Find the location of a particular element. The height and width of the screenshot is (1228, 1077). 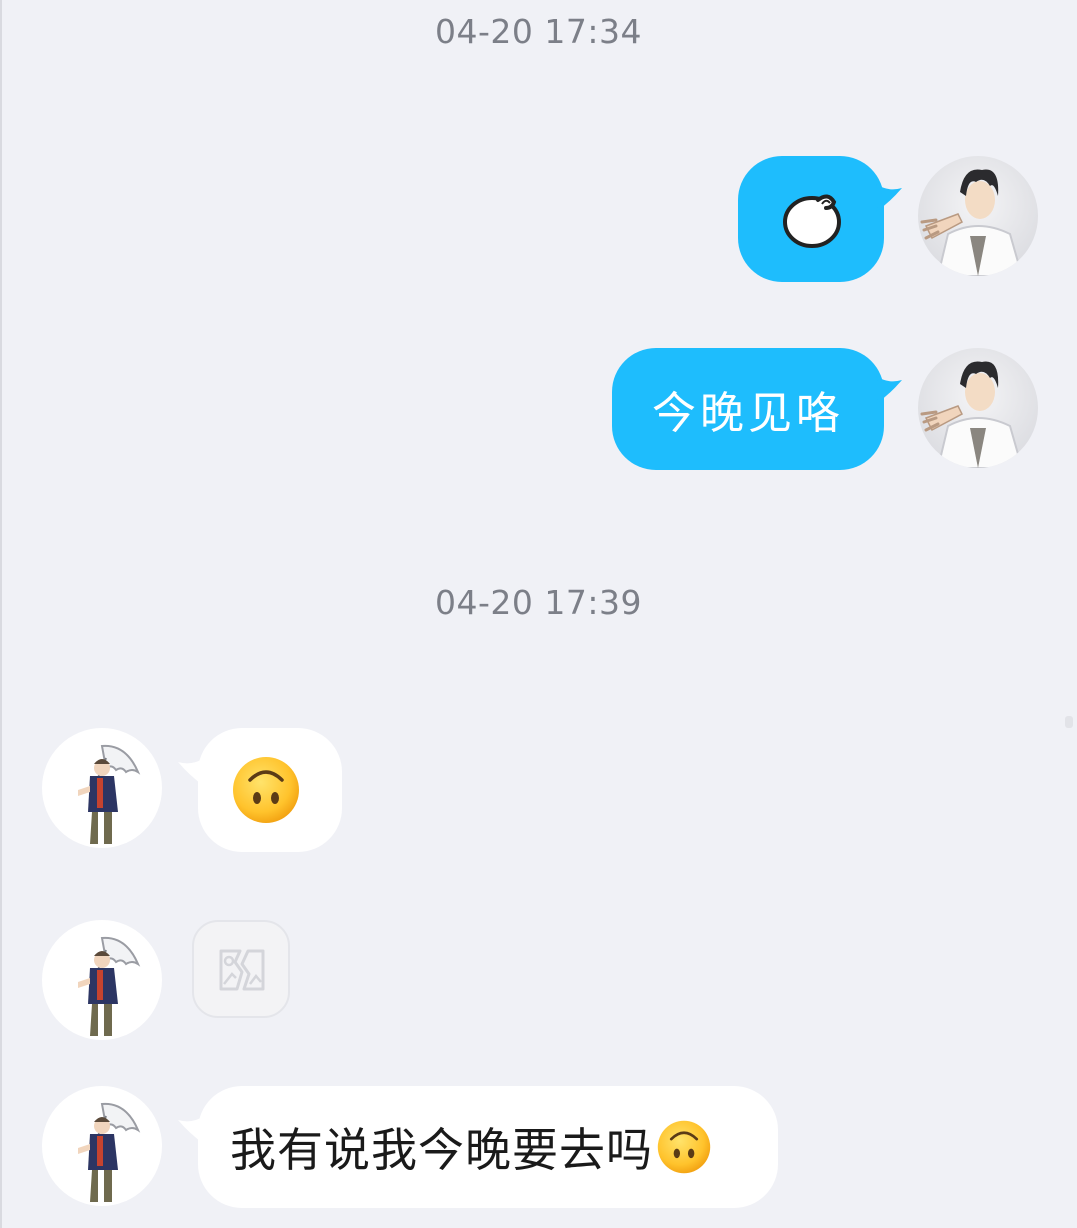

message-text: 今晚见咯 is located at coordinates (748, 413).